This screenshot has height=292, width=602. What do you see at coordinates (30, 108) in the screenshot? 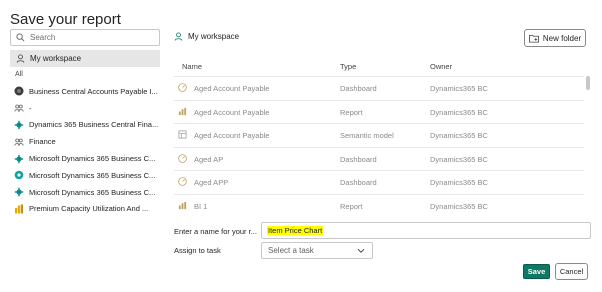
I see `sidebar-workspace-label: -` at bounding box center [30, 108].